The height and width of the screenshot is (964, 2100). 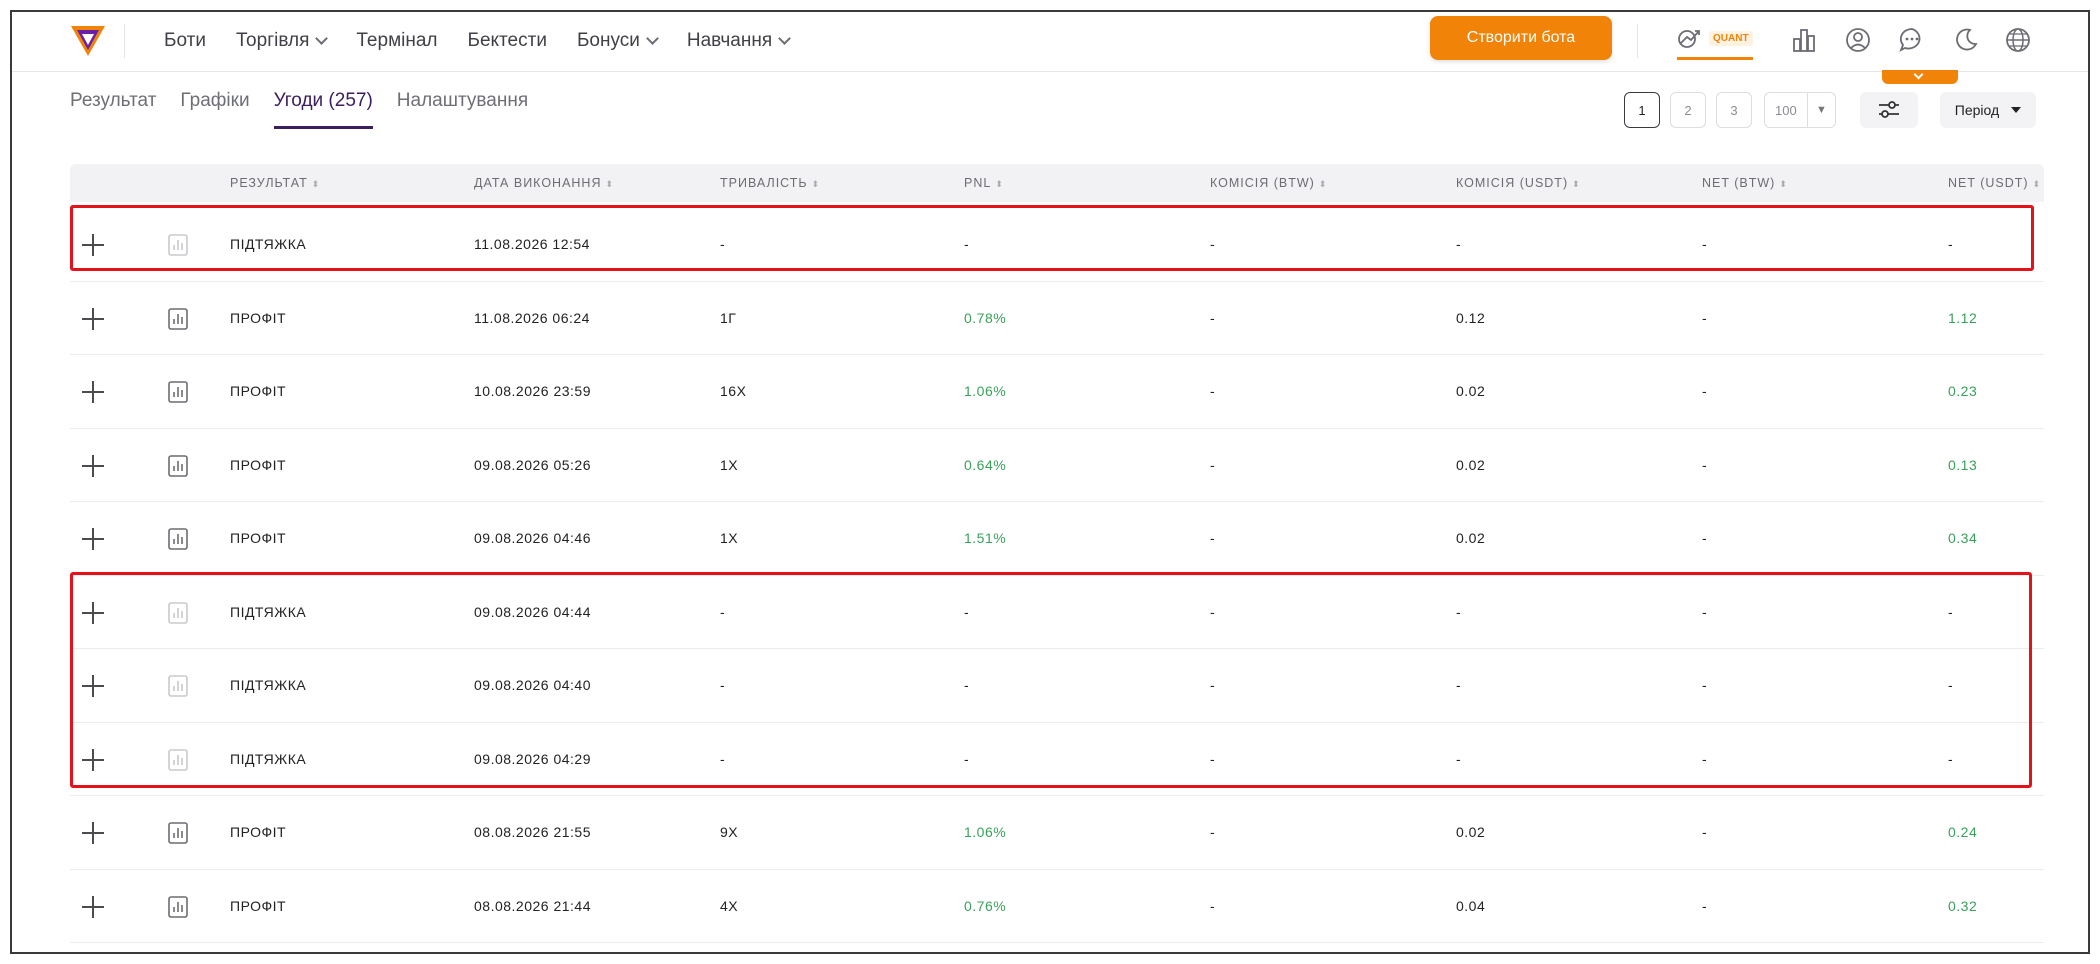 I want to click on cell-fee-usdt: 0.12, so click(x=1471, y=317).